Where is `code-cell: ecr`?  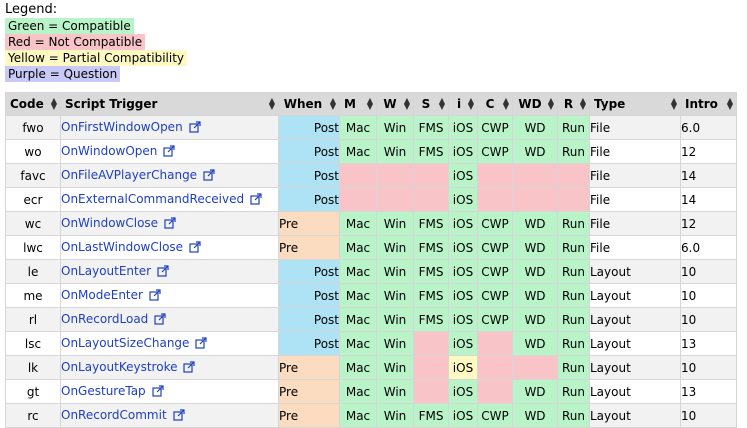 code-cell: ecr is located at coordinates (33, 199).